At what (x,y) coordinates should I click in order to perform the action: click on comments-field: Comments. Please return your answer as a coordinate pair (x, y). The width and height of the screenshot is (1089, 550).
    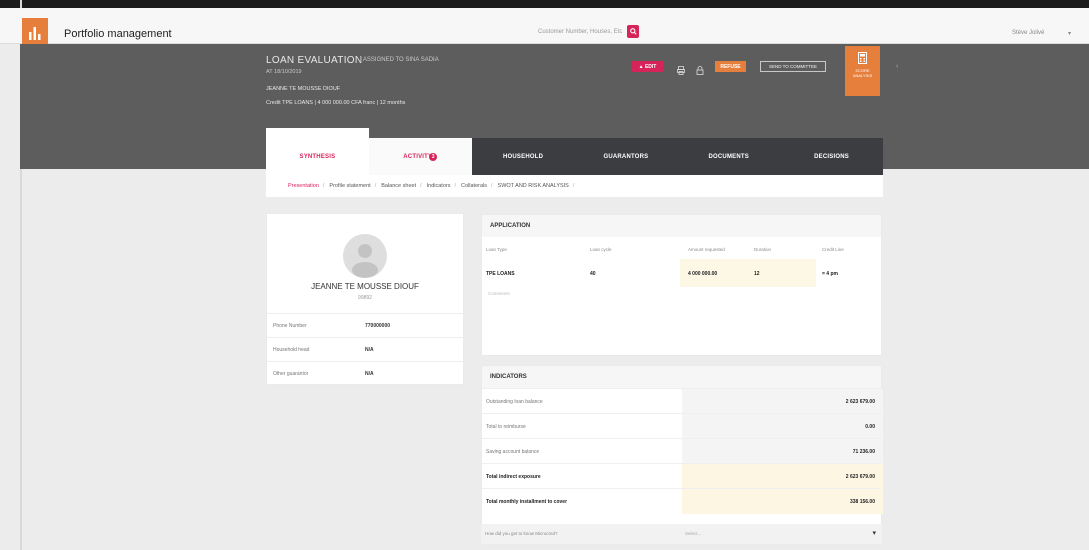
    Looking at the image, I should click on (499, 293).